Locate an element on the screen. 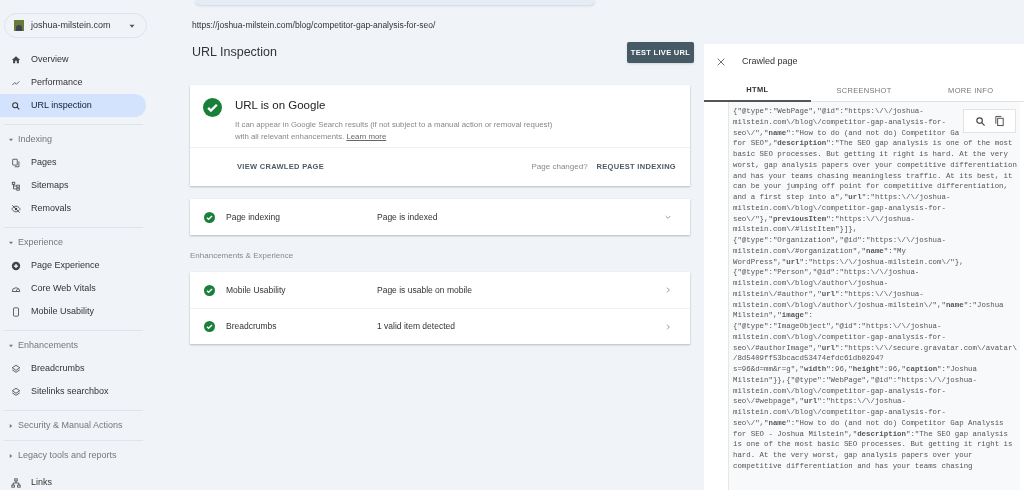  nav-item: Breadcrumbs is located at coordinates (73, 368).